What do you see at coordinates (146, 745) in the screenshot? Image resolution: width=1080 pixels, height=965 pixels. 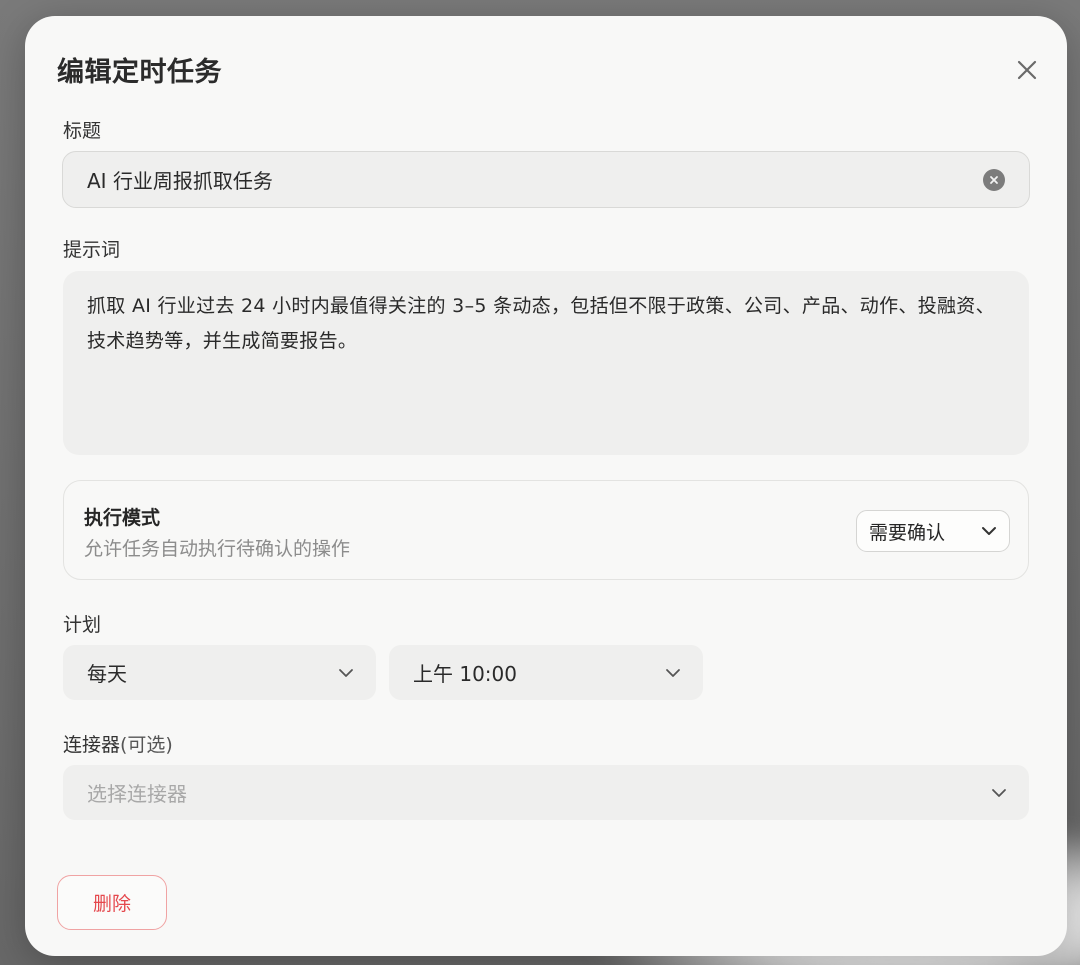 I see `connector-optional-note: (可选)` at bounding box center [146, 745].